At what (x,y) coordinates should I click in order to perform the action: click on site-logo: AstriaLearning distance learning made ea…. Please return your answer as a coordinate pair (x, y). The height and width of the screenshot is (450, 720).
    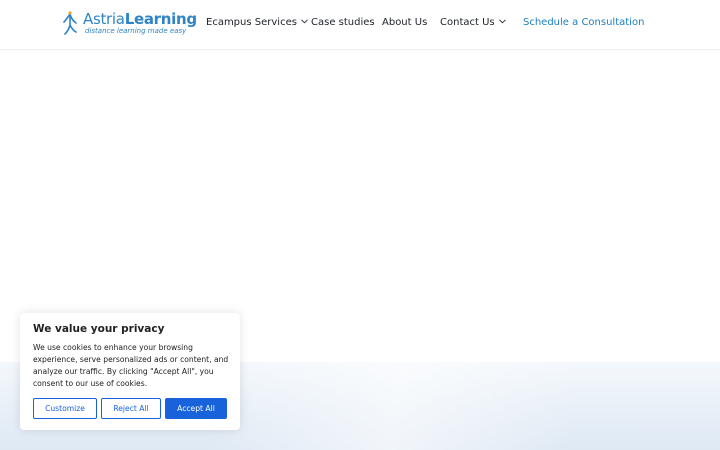
    Looking at the image, I should click on (129, 24).